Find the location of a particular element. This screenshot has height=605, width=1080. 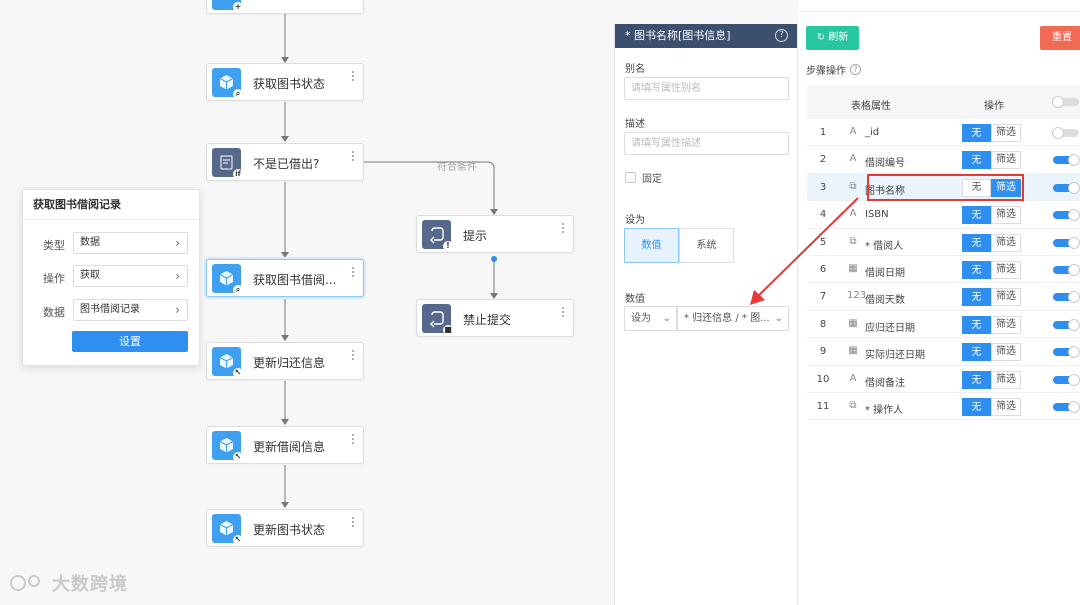

field-name: _id is located at coordinates (872, 132).